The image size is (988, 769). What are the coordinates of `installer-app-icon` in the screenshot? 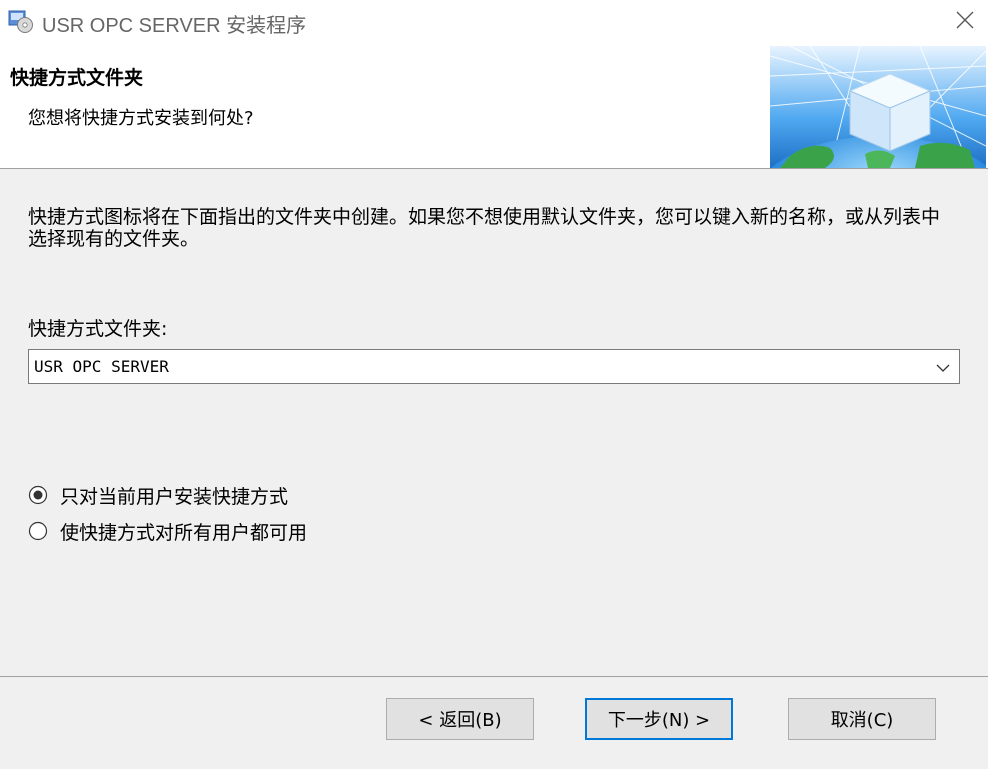 It's located at (21, 21).